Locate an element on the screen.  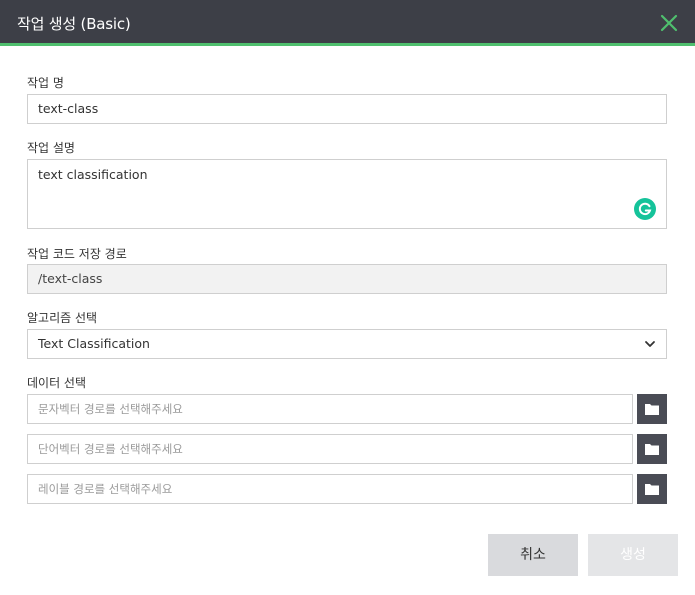
create-button: 생성 is located at coordinates (633, 555).